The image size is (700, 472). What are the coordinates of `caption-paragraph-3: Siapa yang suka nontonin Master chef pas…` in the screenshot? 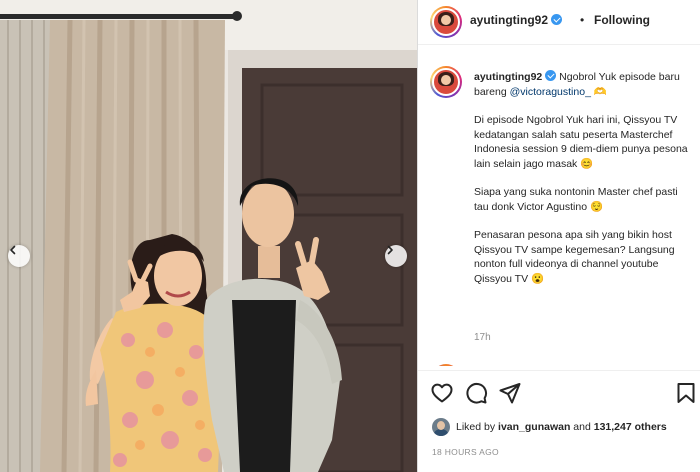 It's located at (576, 199).